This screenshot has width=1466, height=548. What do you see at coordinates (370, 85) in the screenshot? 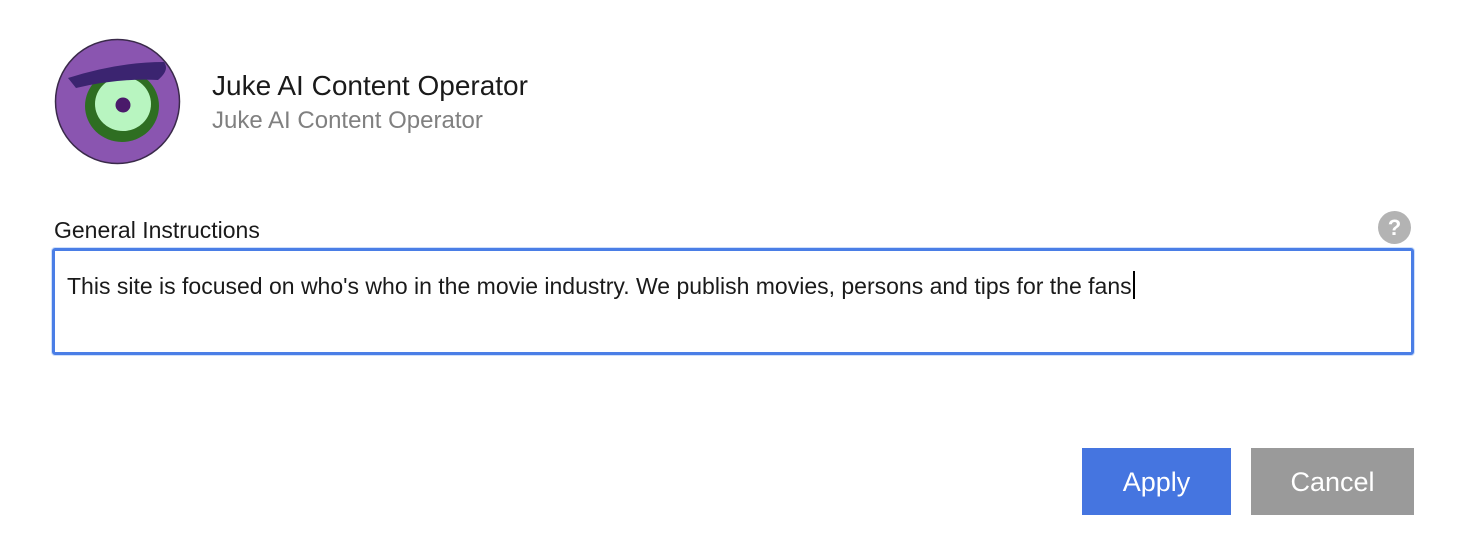
I see `app-title: Juke AI Content Operator` at bounding box center [370, 85].